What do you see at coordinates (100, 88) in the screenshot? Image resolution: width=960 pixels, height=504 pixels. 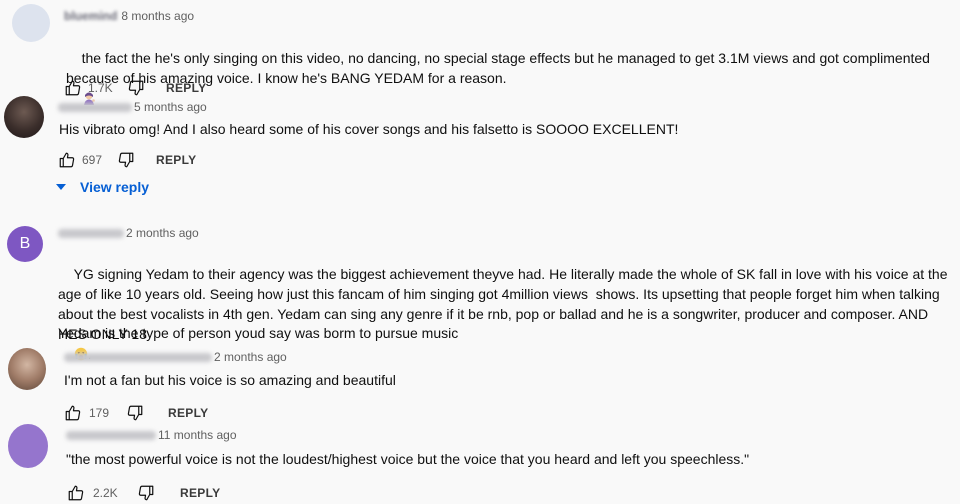 I see `like-count: 1.7K` at bounding box center [100, 88].